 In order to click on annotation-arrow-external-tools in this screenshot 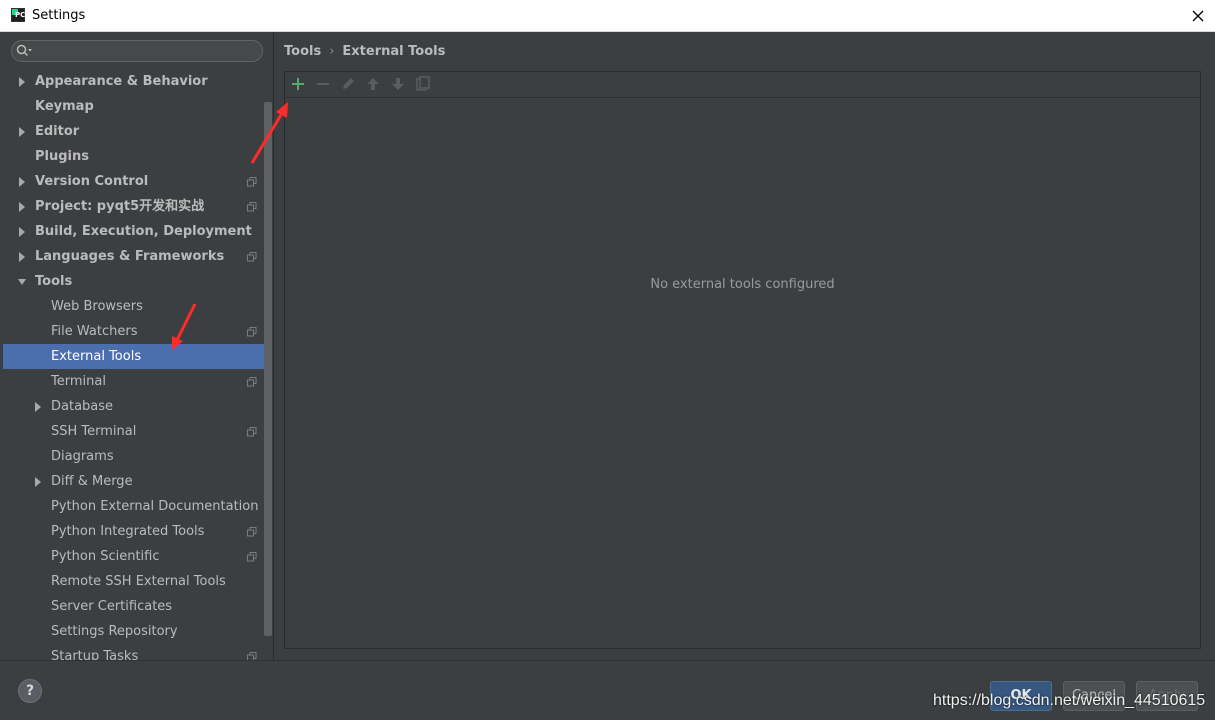, I will do `click(184, 326)`.